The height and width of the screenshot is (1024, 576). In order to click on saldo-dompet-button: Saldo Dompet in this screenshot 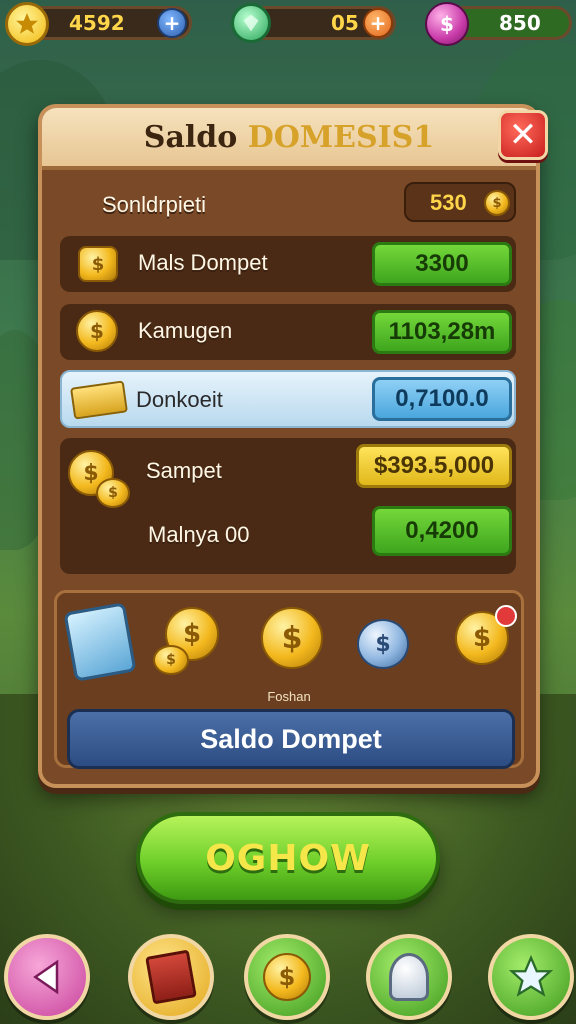, I will do `click(291, 739)`.